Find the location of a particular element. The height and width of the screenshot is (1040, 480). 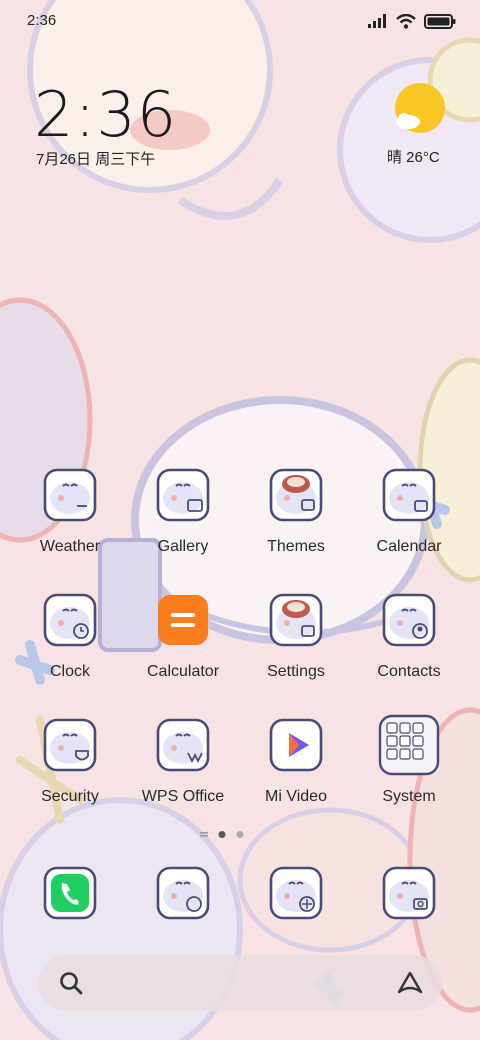

app-wps-office: WPS Office is located at coordinates (183, 773).